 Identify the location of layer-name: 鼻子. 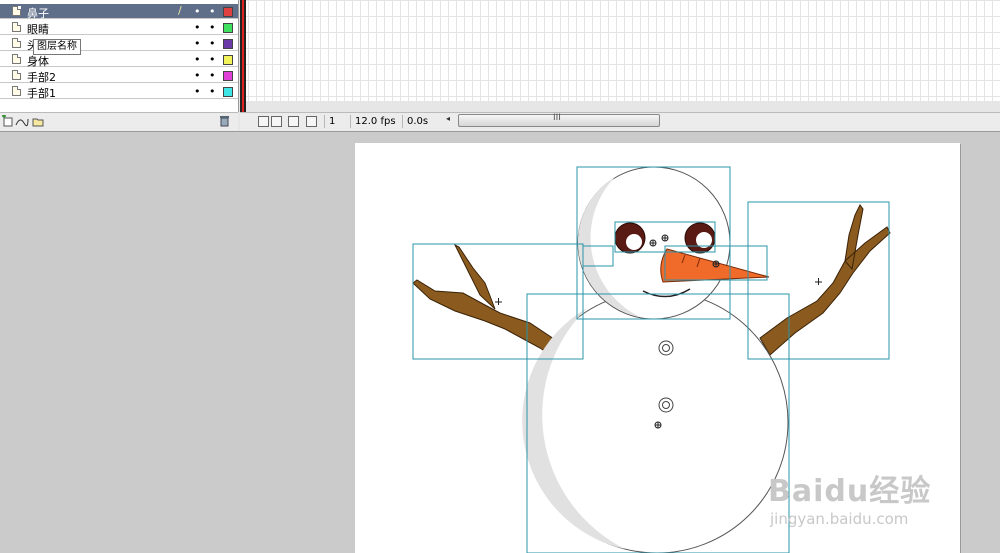
(38, 13).